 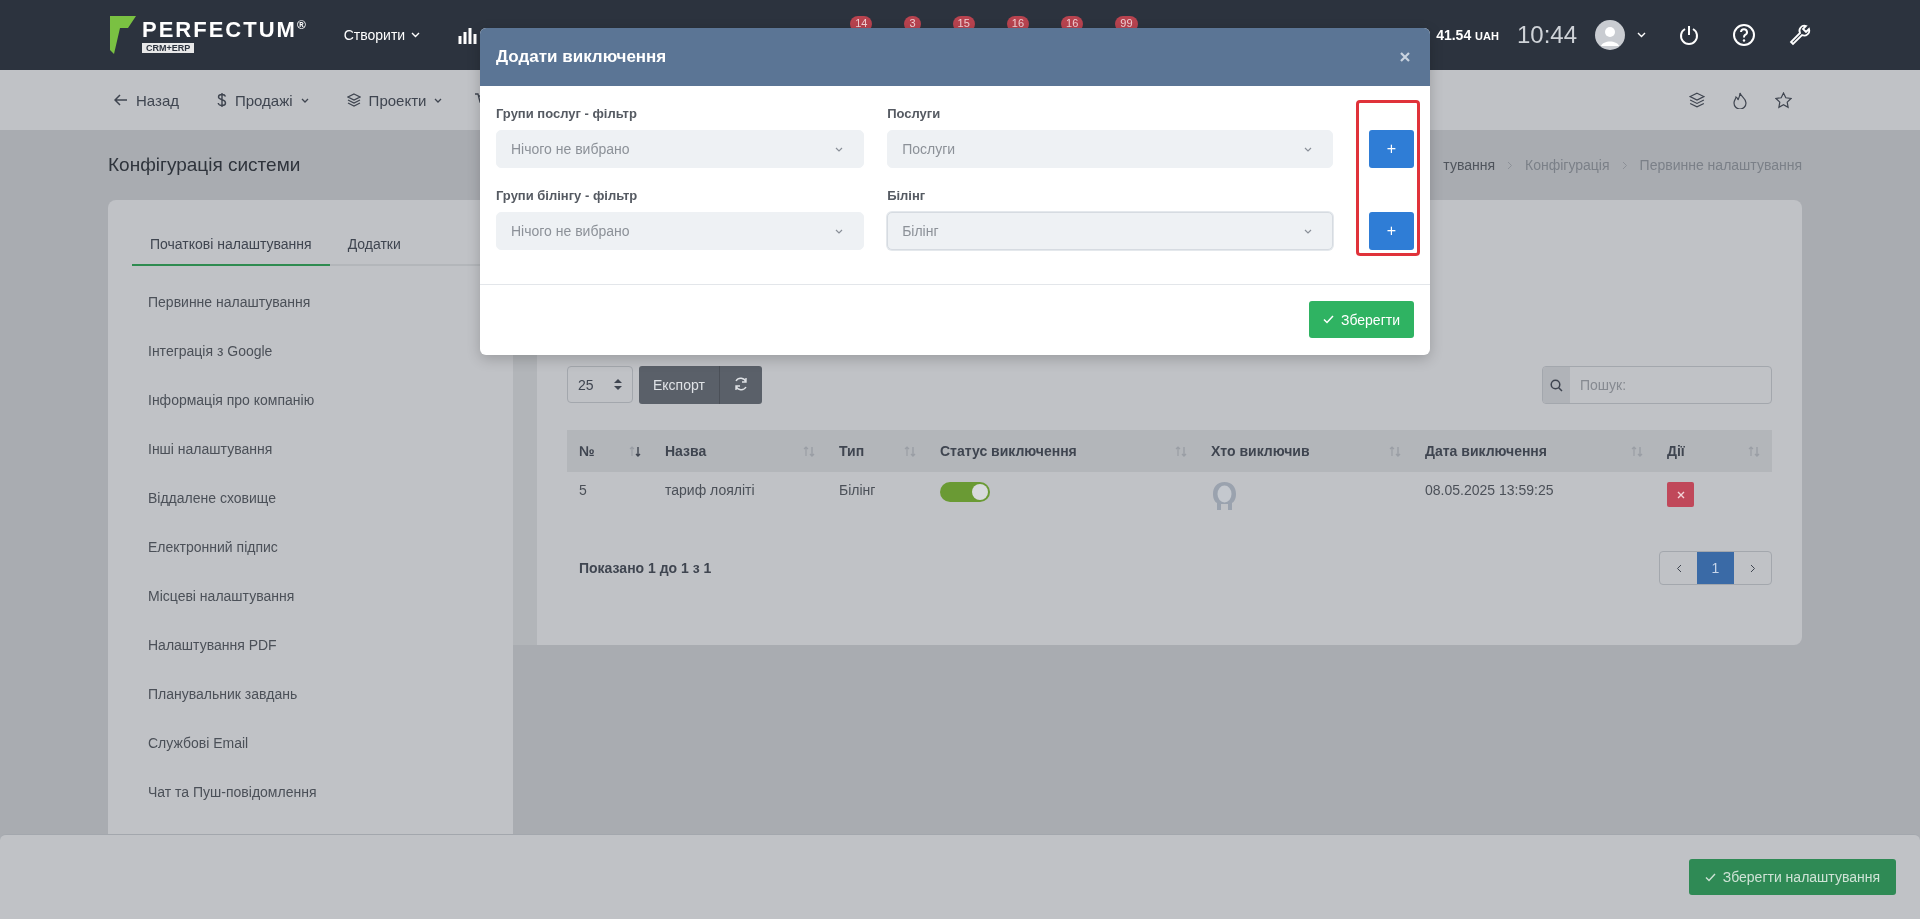 What do you see at coordinates (1783, 100) in the screenshot?
I see `star-icon` at bounding box center [1783, 100].